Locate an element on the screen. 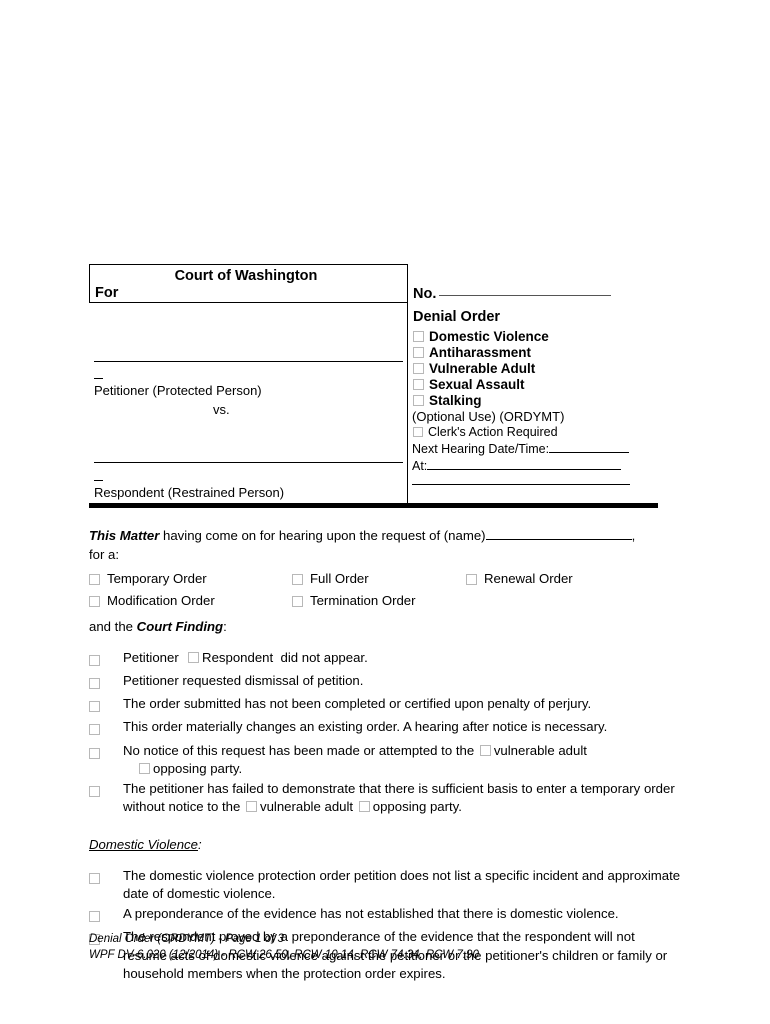  petitioner-text: Petitioner is located at coordinates (151, 657).